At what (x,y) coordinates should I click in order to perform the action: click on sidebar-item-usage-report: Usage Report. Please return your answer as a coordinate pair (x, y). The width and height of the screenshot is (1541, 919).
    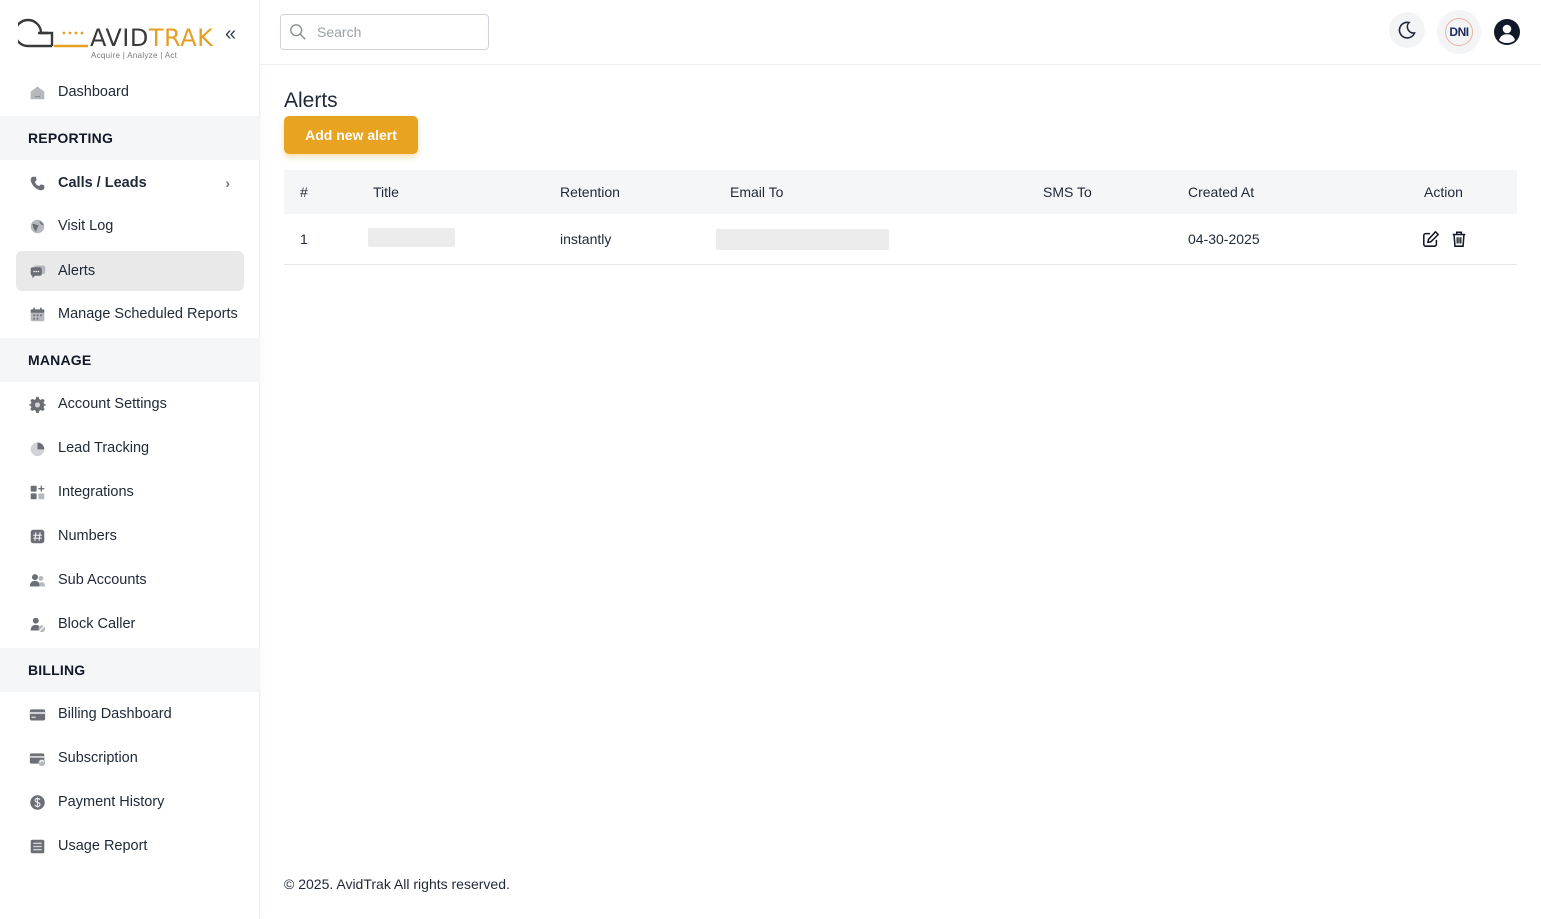
    Looking at the image, I should click on (130, 846).